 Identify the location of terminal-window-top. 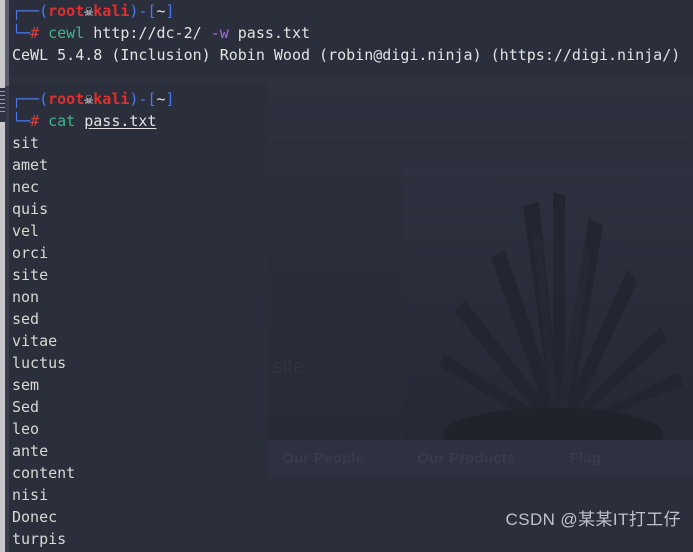
(350, 39).